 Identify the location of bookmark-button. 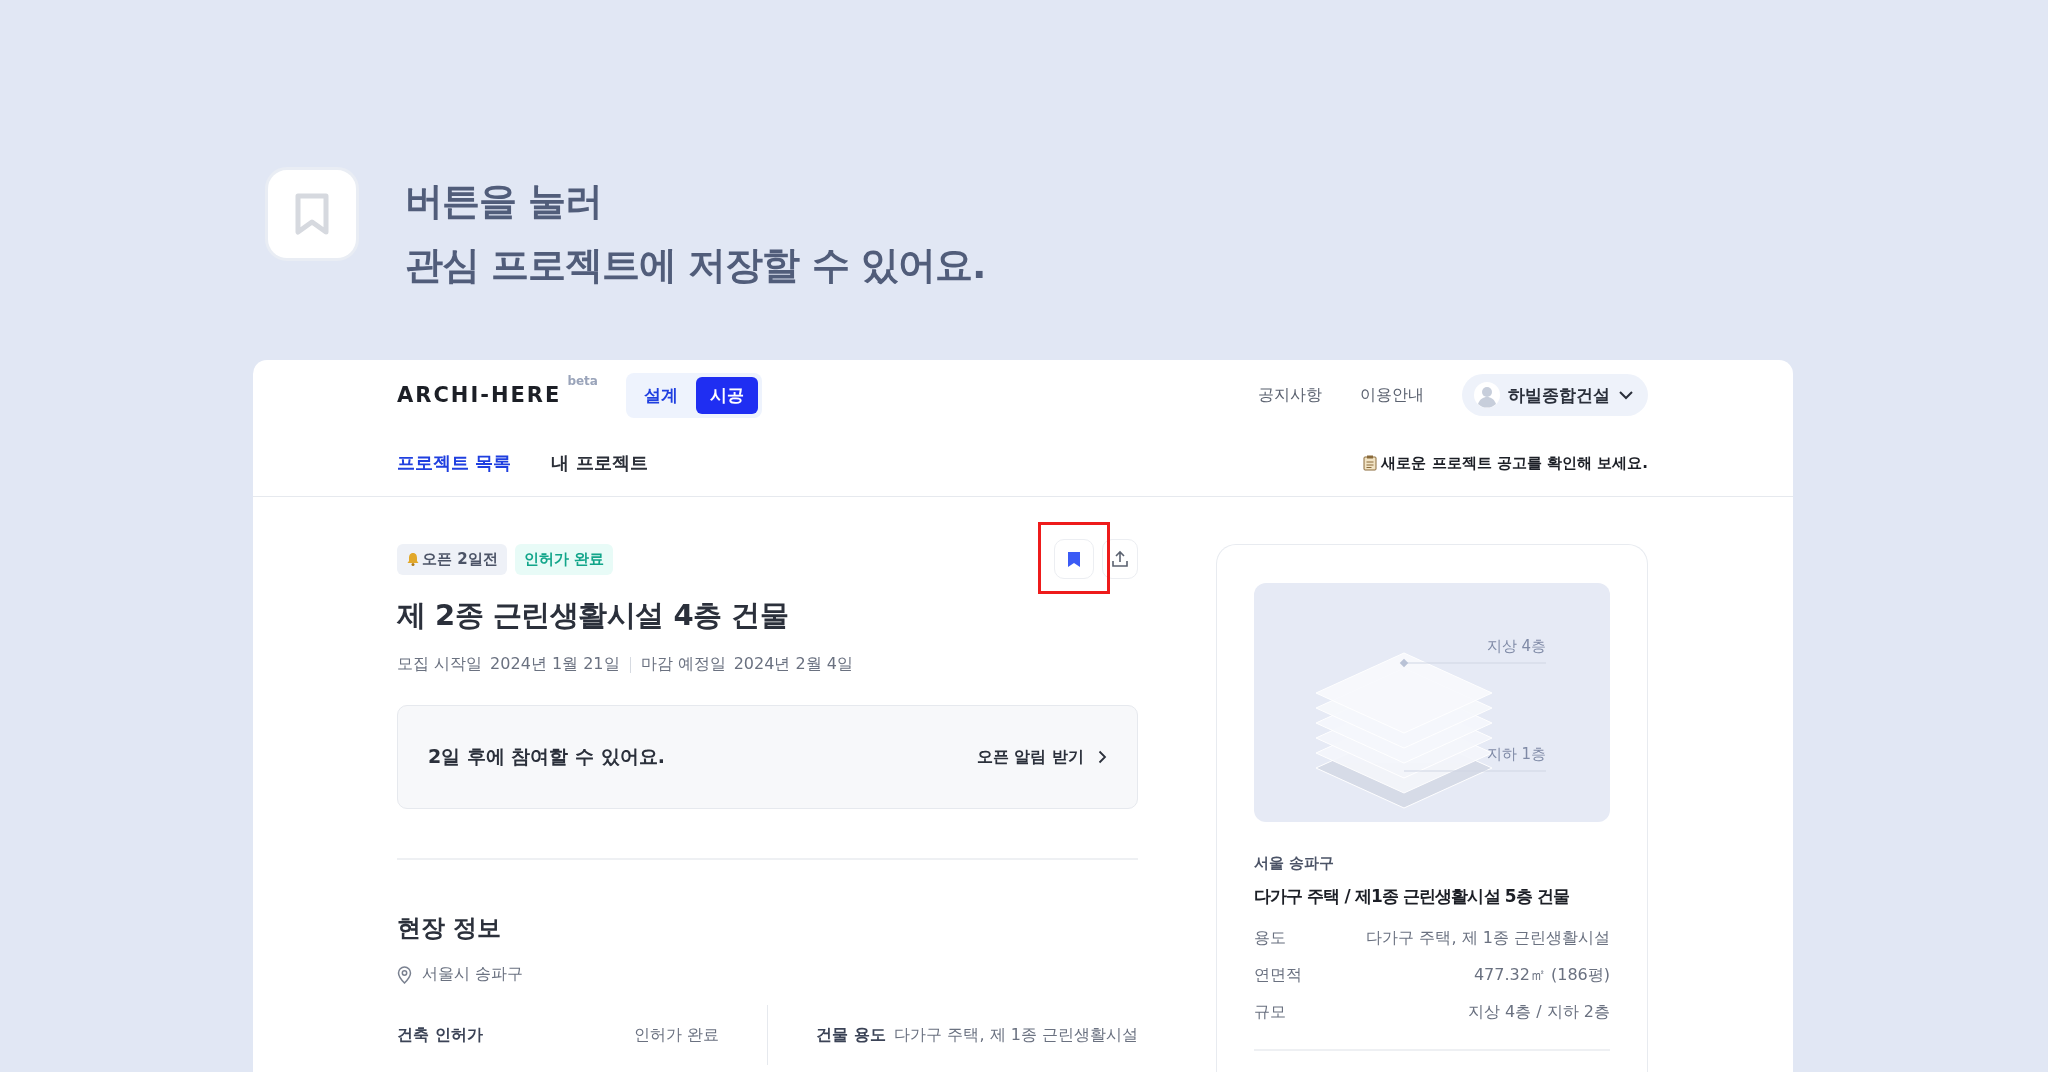
(1074, 559).